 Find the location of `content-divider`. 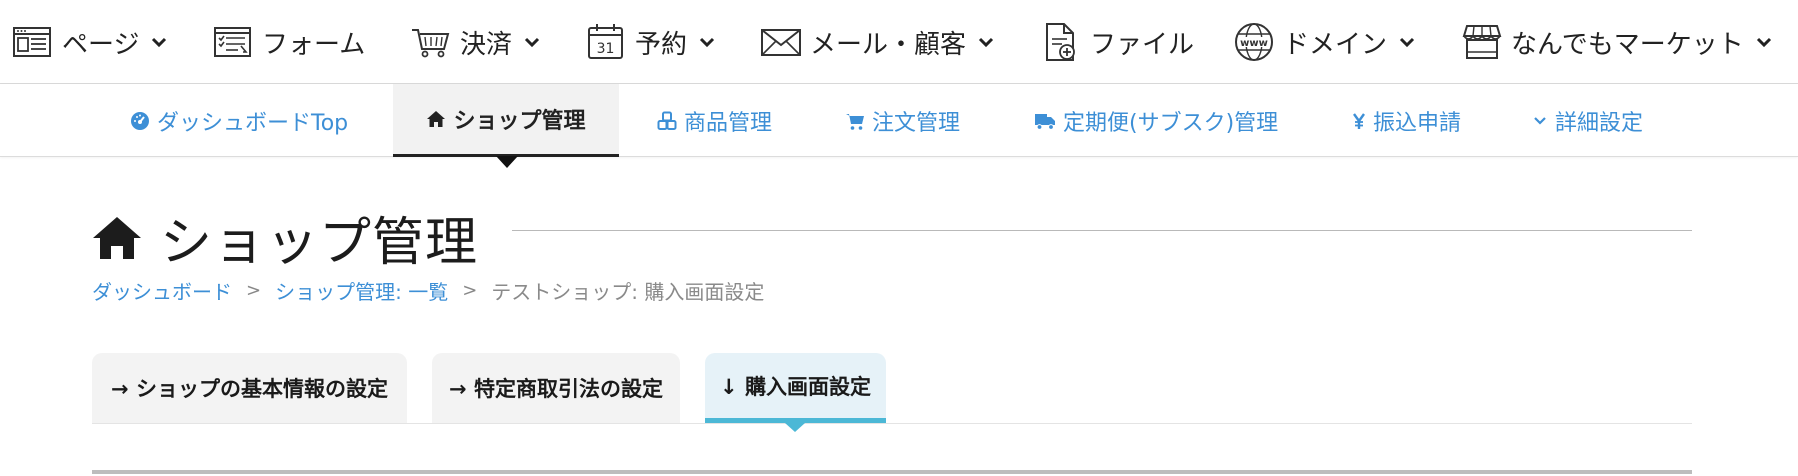

content-divider is located at coordinates (892, 472).